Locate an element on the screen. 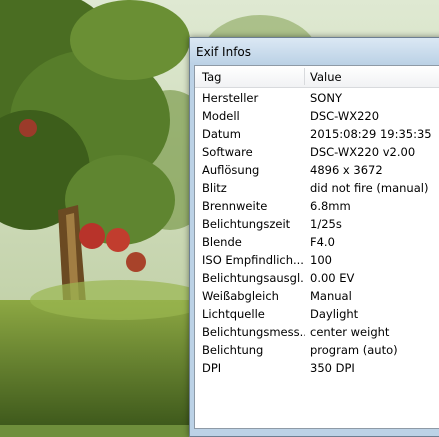 The height and width of the screenshot is (437, 439). value-cell: SONY is located at coordinates (326, 98).